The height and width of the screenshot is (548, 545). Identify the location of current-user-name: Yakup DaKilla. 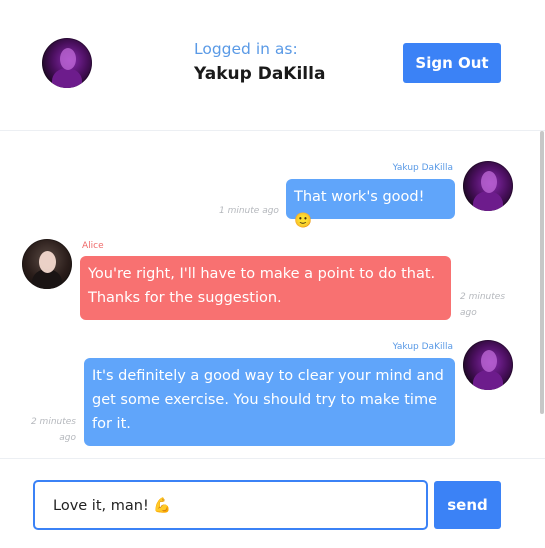
(260, 74).